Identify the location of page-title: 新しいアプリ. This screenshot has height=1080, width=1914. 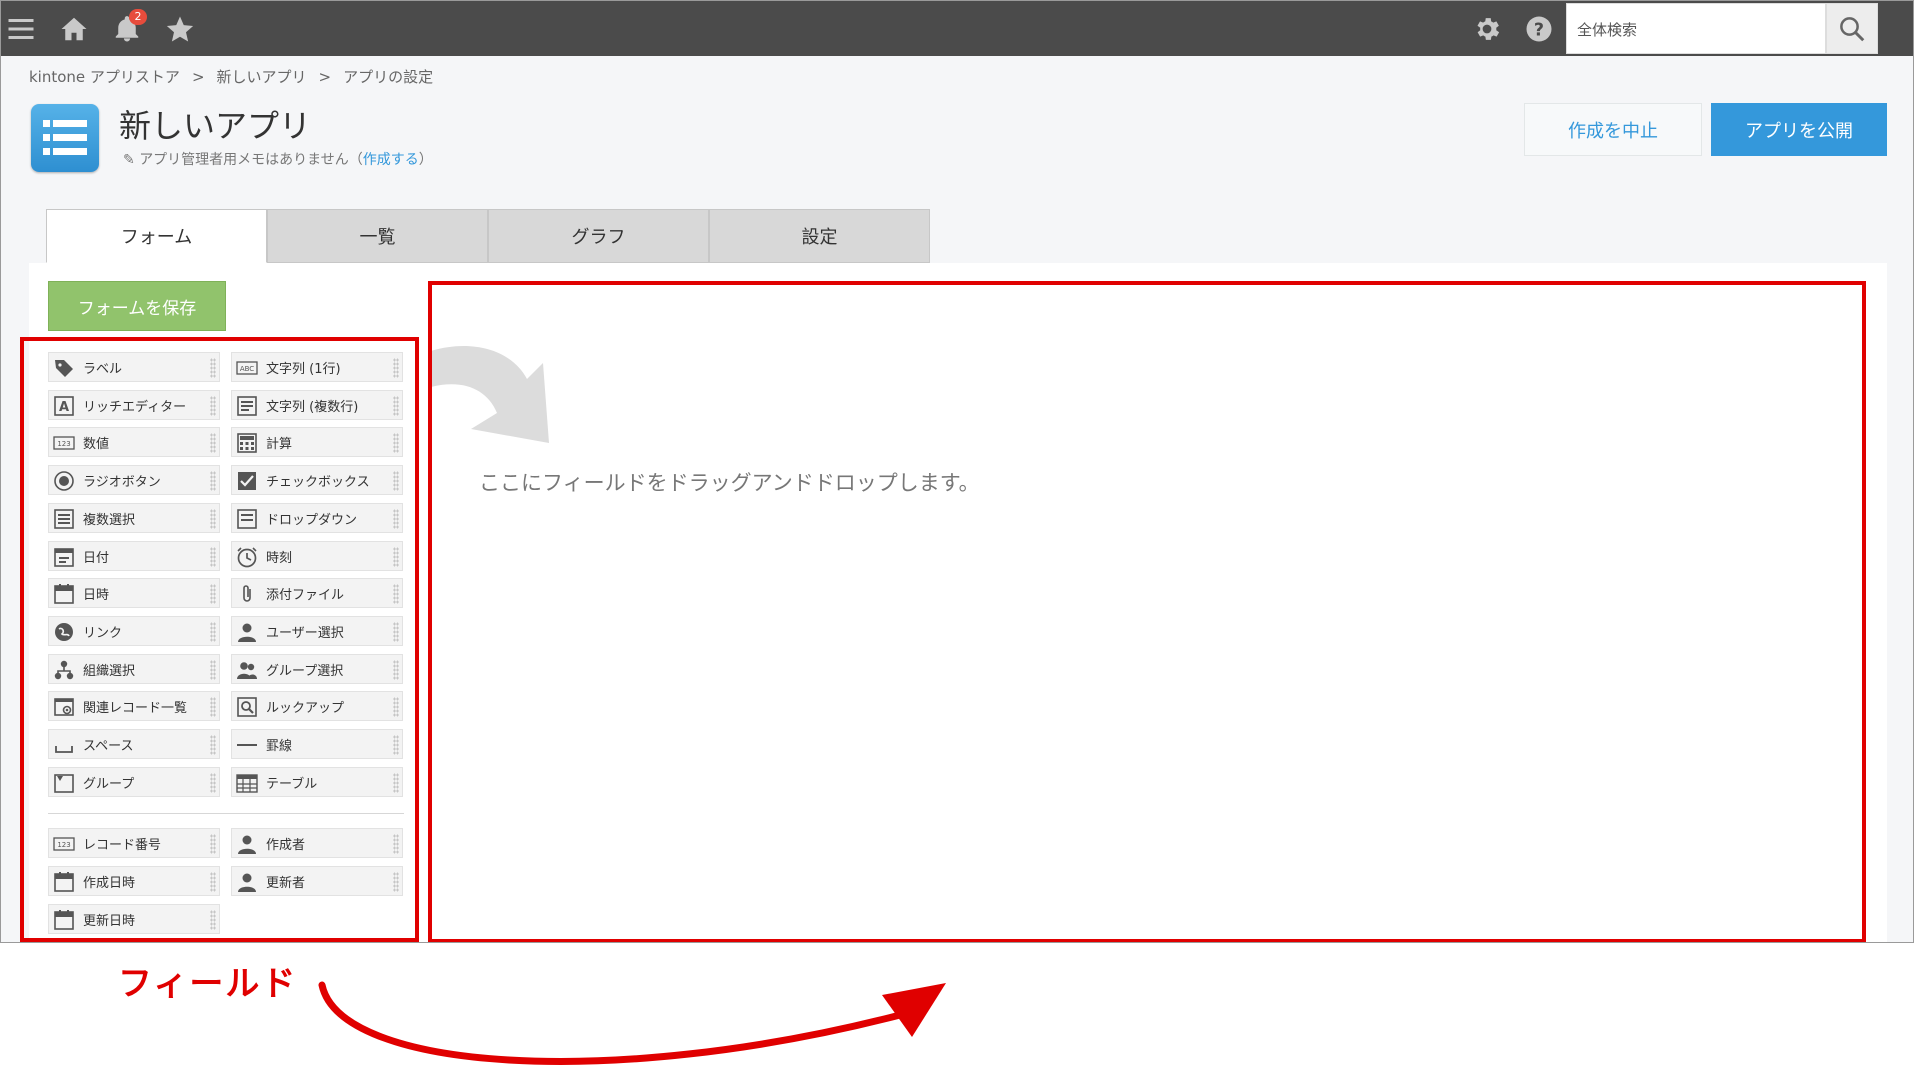
(215, 126).